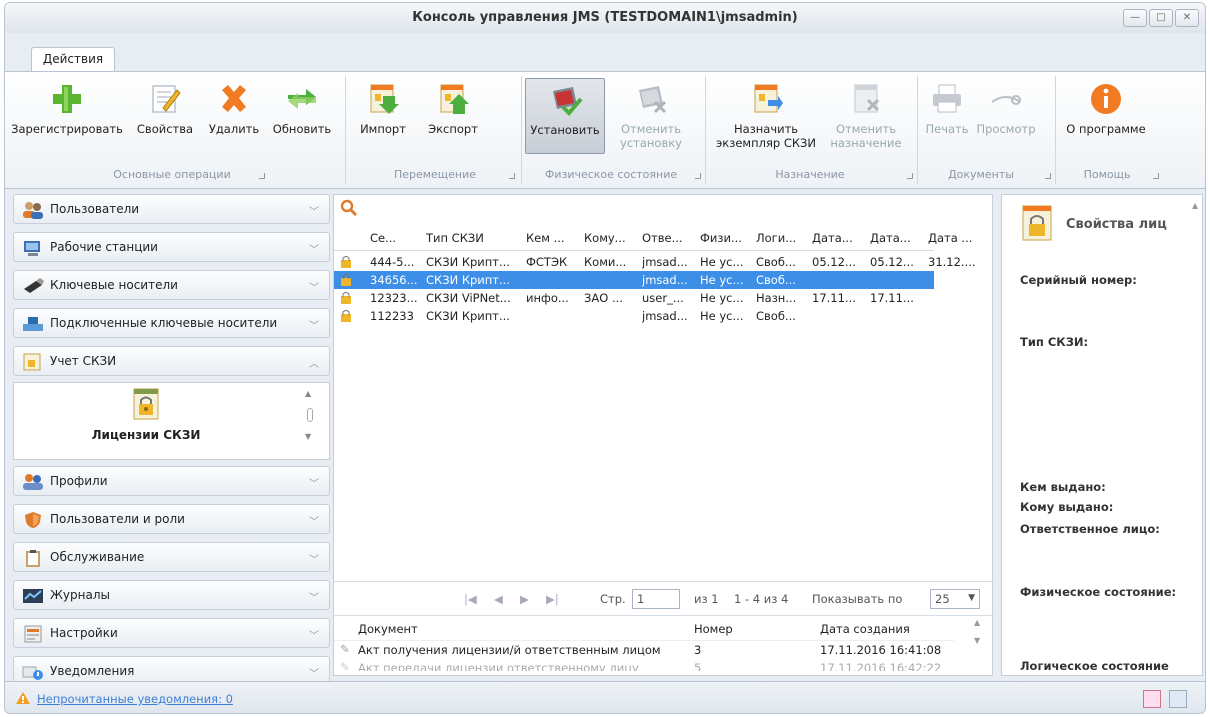 The image size is (1210, 717). What do you see at coordinates (1106, 116) in the screenshot?
I see `about-button: О программе` at bounding box center [1106, 116].